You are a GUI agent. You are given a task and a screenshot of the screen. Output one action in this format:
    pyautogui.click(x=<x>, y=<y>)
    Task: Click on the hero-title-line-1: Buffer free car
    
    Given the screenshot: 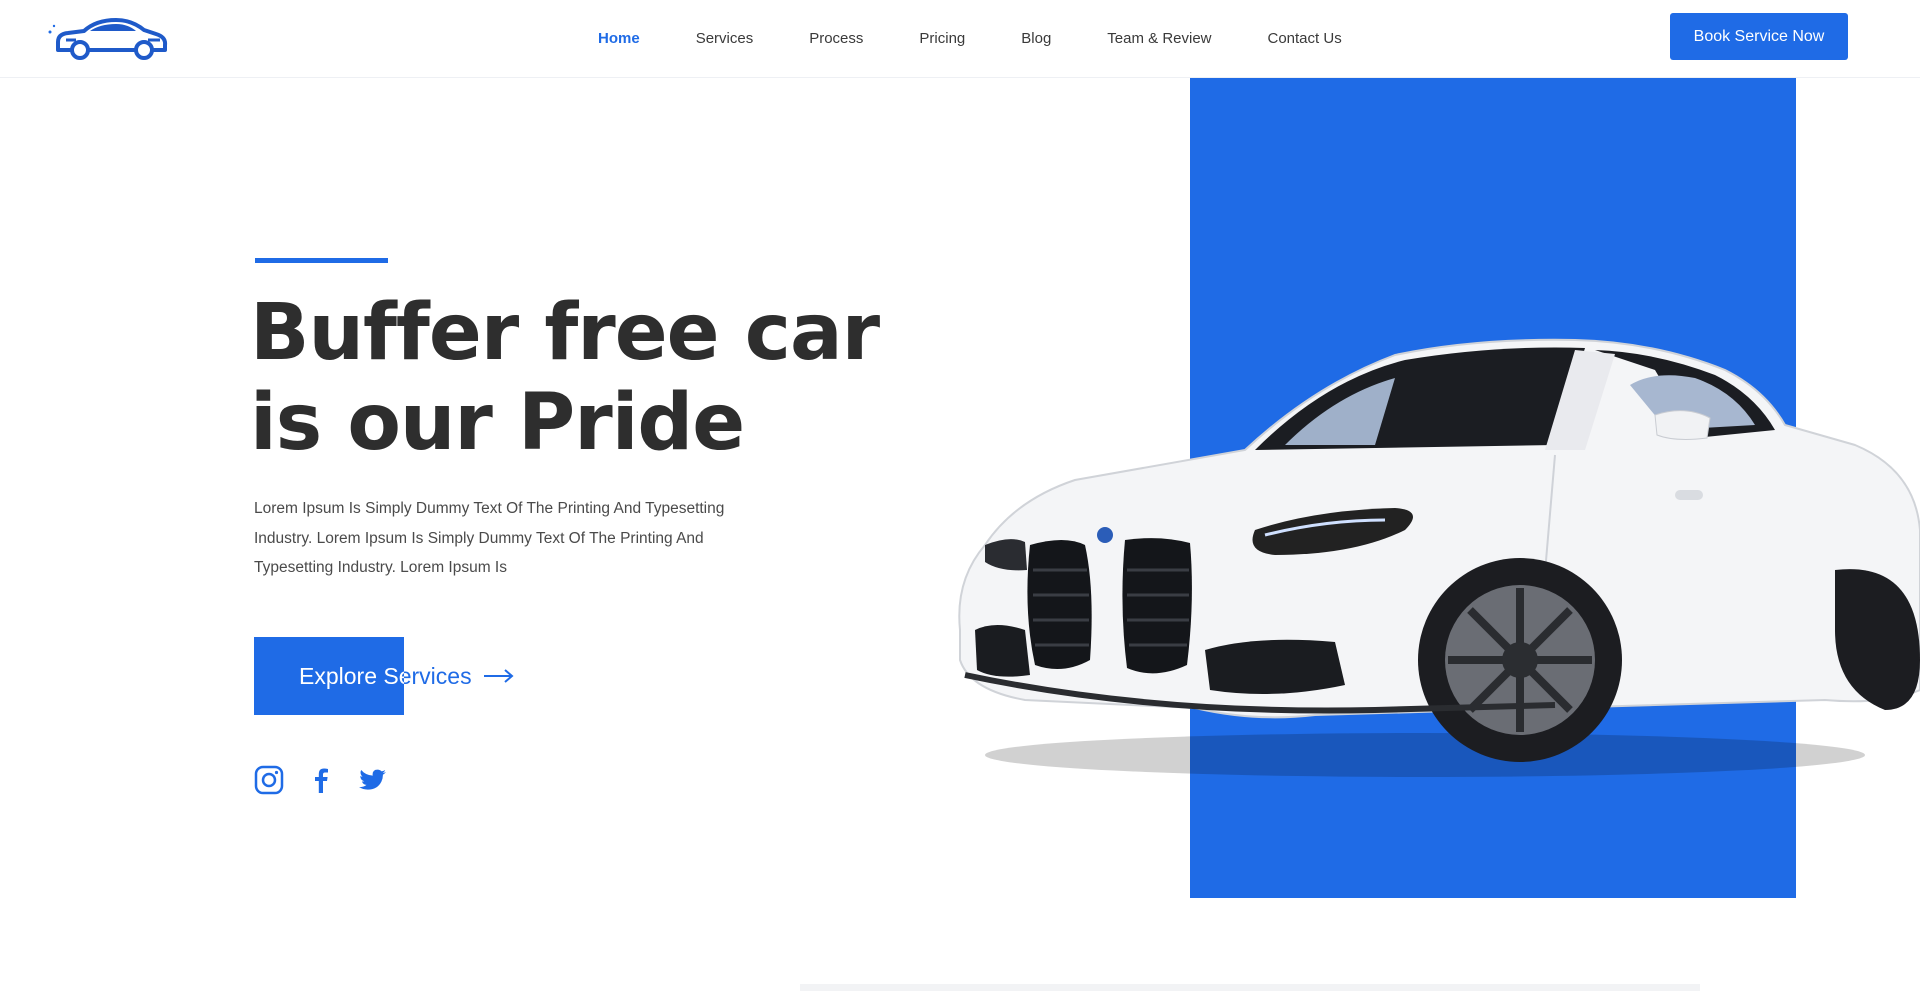 What is the action you would take?
    pyautogui.click(x=565, y=333)
    